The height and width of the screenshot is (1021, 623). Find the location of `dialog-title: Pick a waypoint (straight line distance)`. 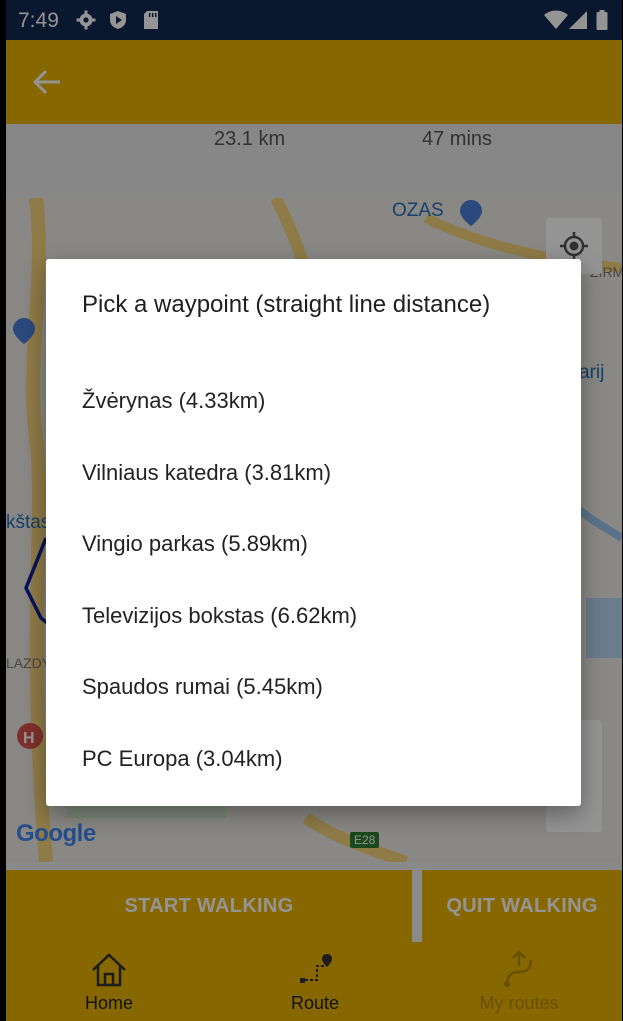

dialog-title: Pick a waypoint (straight line distance) is located at coordinates (286, 304).